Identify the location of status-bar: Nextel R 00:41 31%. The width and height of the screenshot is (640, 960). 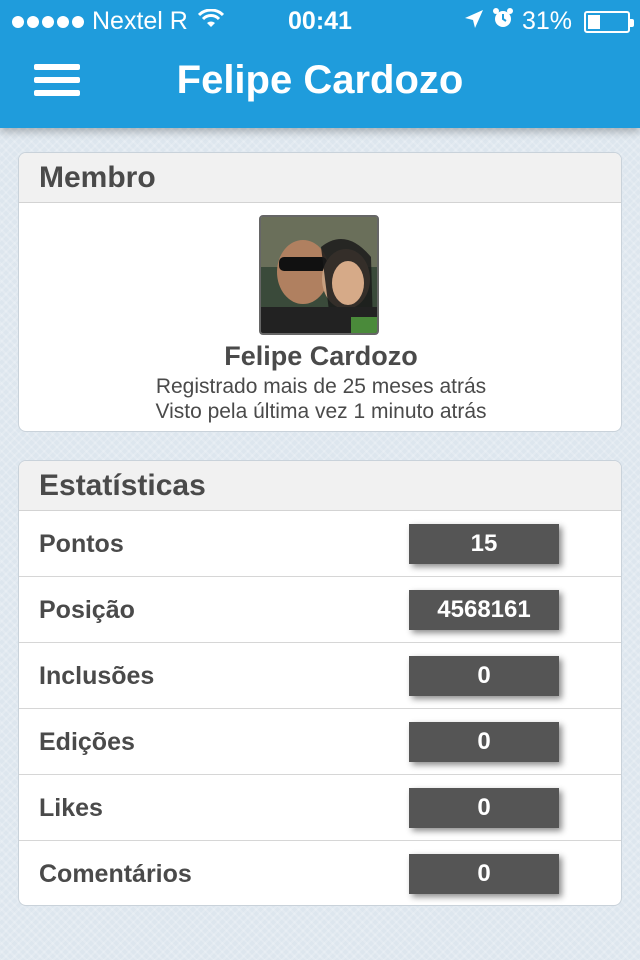
(320, 20).